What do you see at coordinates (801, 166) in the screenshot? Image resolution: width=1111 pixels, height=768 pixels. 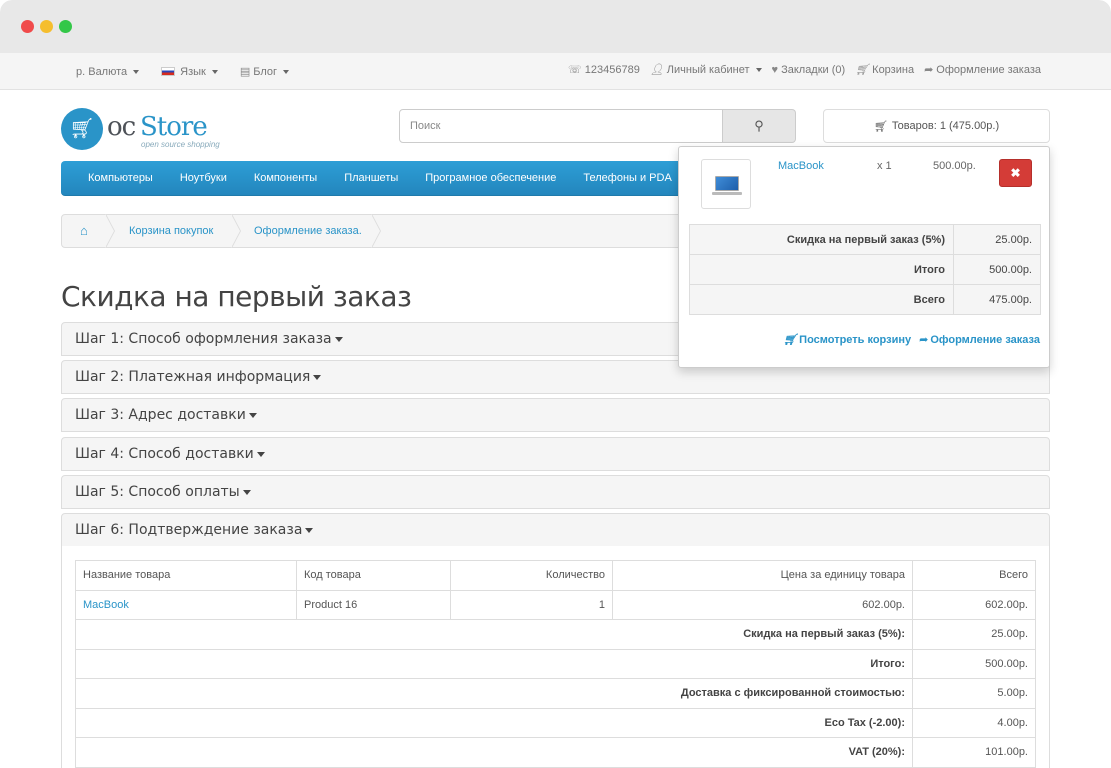 I see `dropdown-product-link: MacBook` at bounding box center [801, 166].